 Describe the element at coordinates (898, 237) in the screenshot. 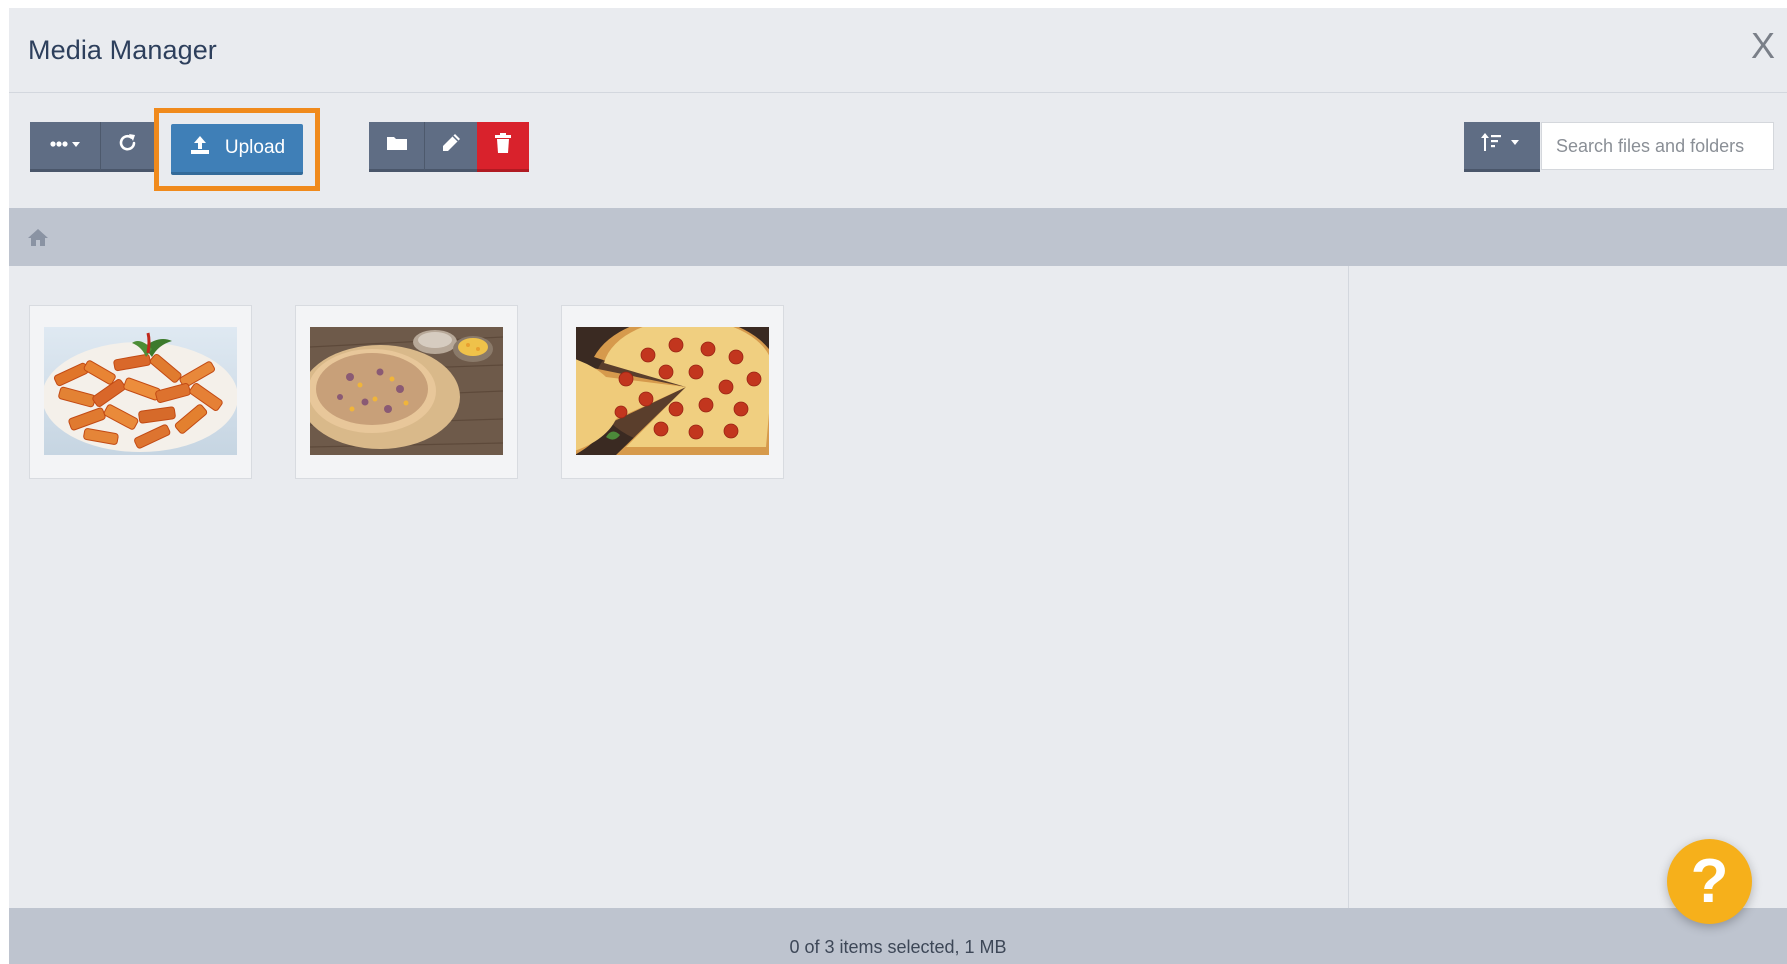

I see `breadcrumb` at that location.